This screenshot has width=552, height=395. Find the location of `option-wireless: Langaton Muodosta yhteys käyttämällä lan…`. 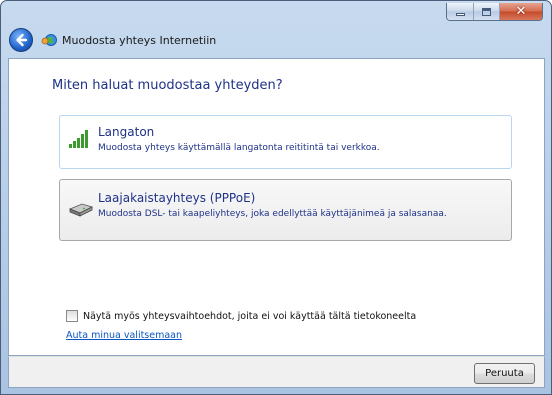

option-wireless: Langaton Muodosta yhteys käyttämällä lan… is located at coordinates (285, 142).